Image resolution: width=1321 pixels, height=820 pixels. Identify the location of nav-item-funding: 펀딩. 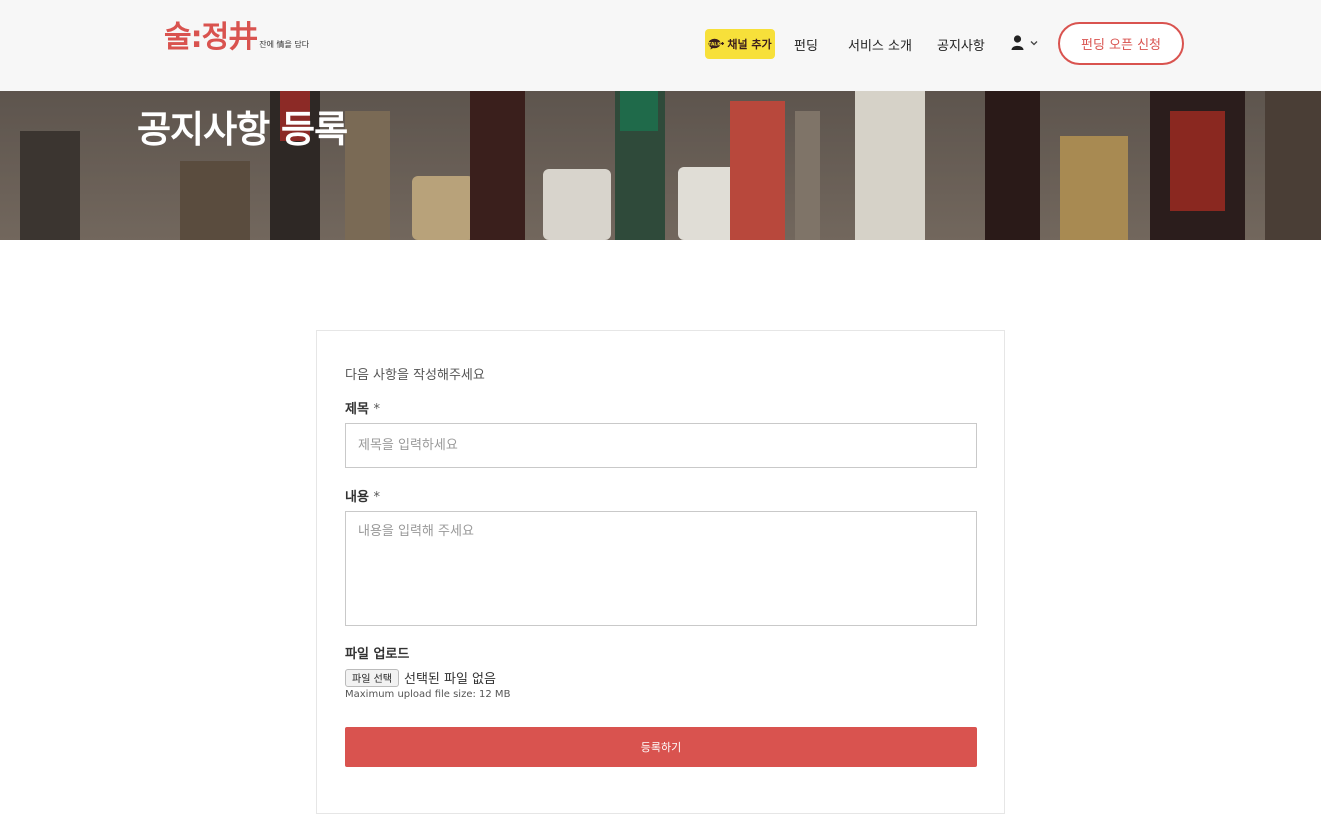
(806, 44).